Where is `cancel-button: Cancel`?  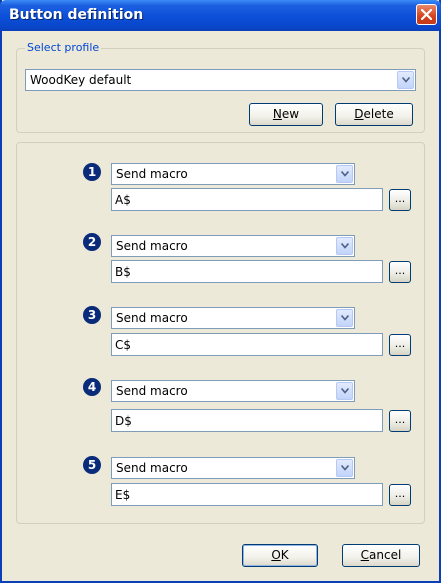
cancel-button: Cancel is located at coordinates (381, 555).